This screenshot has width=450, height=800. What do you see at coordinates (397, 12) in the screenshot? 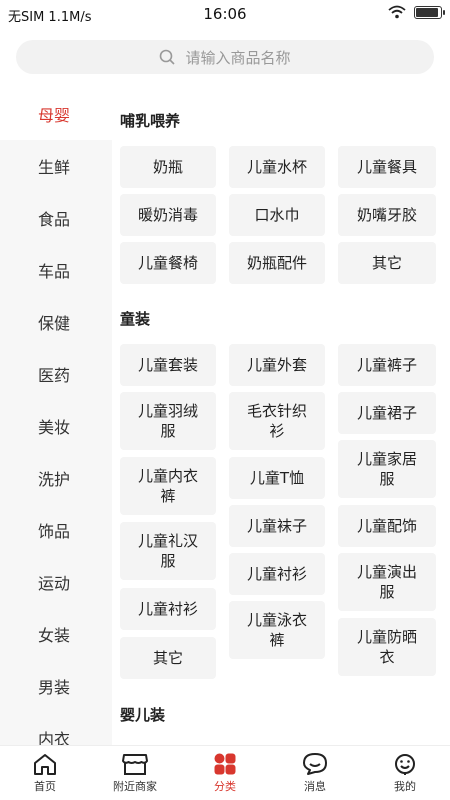
I see `wifi-icon` at bounding box center [397, 12].